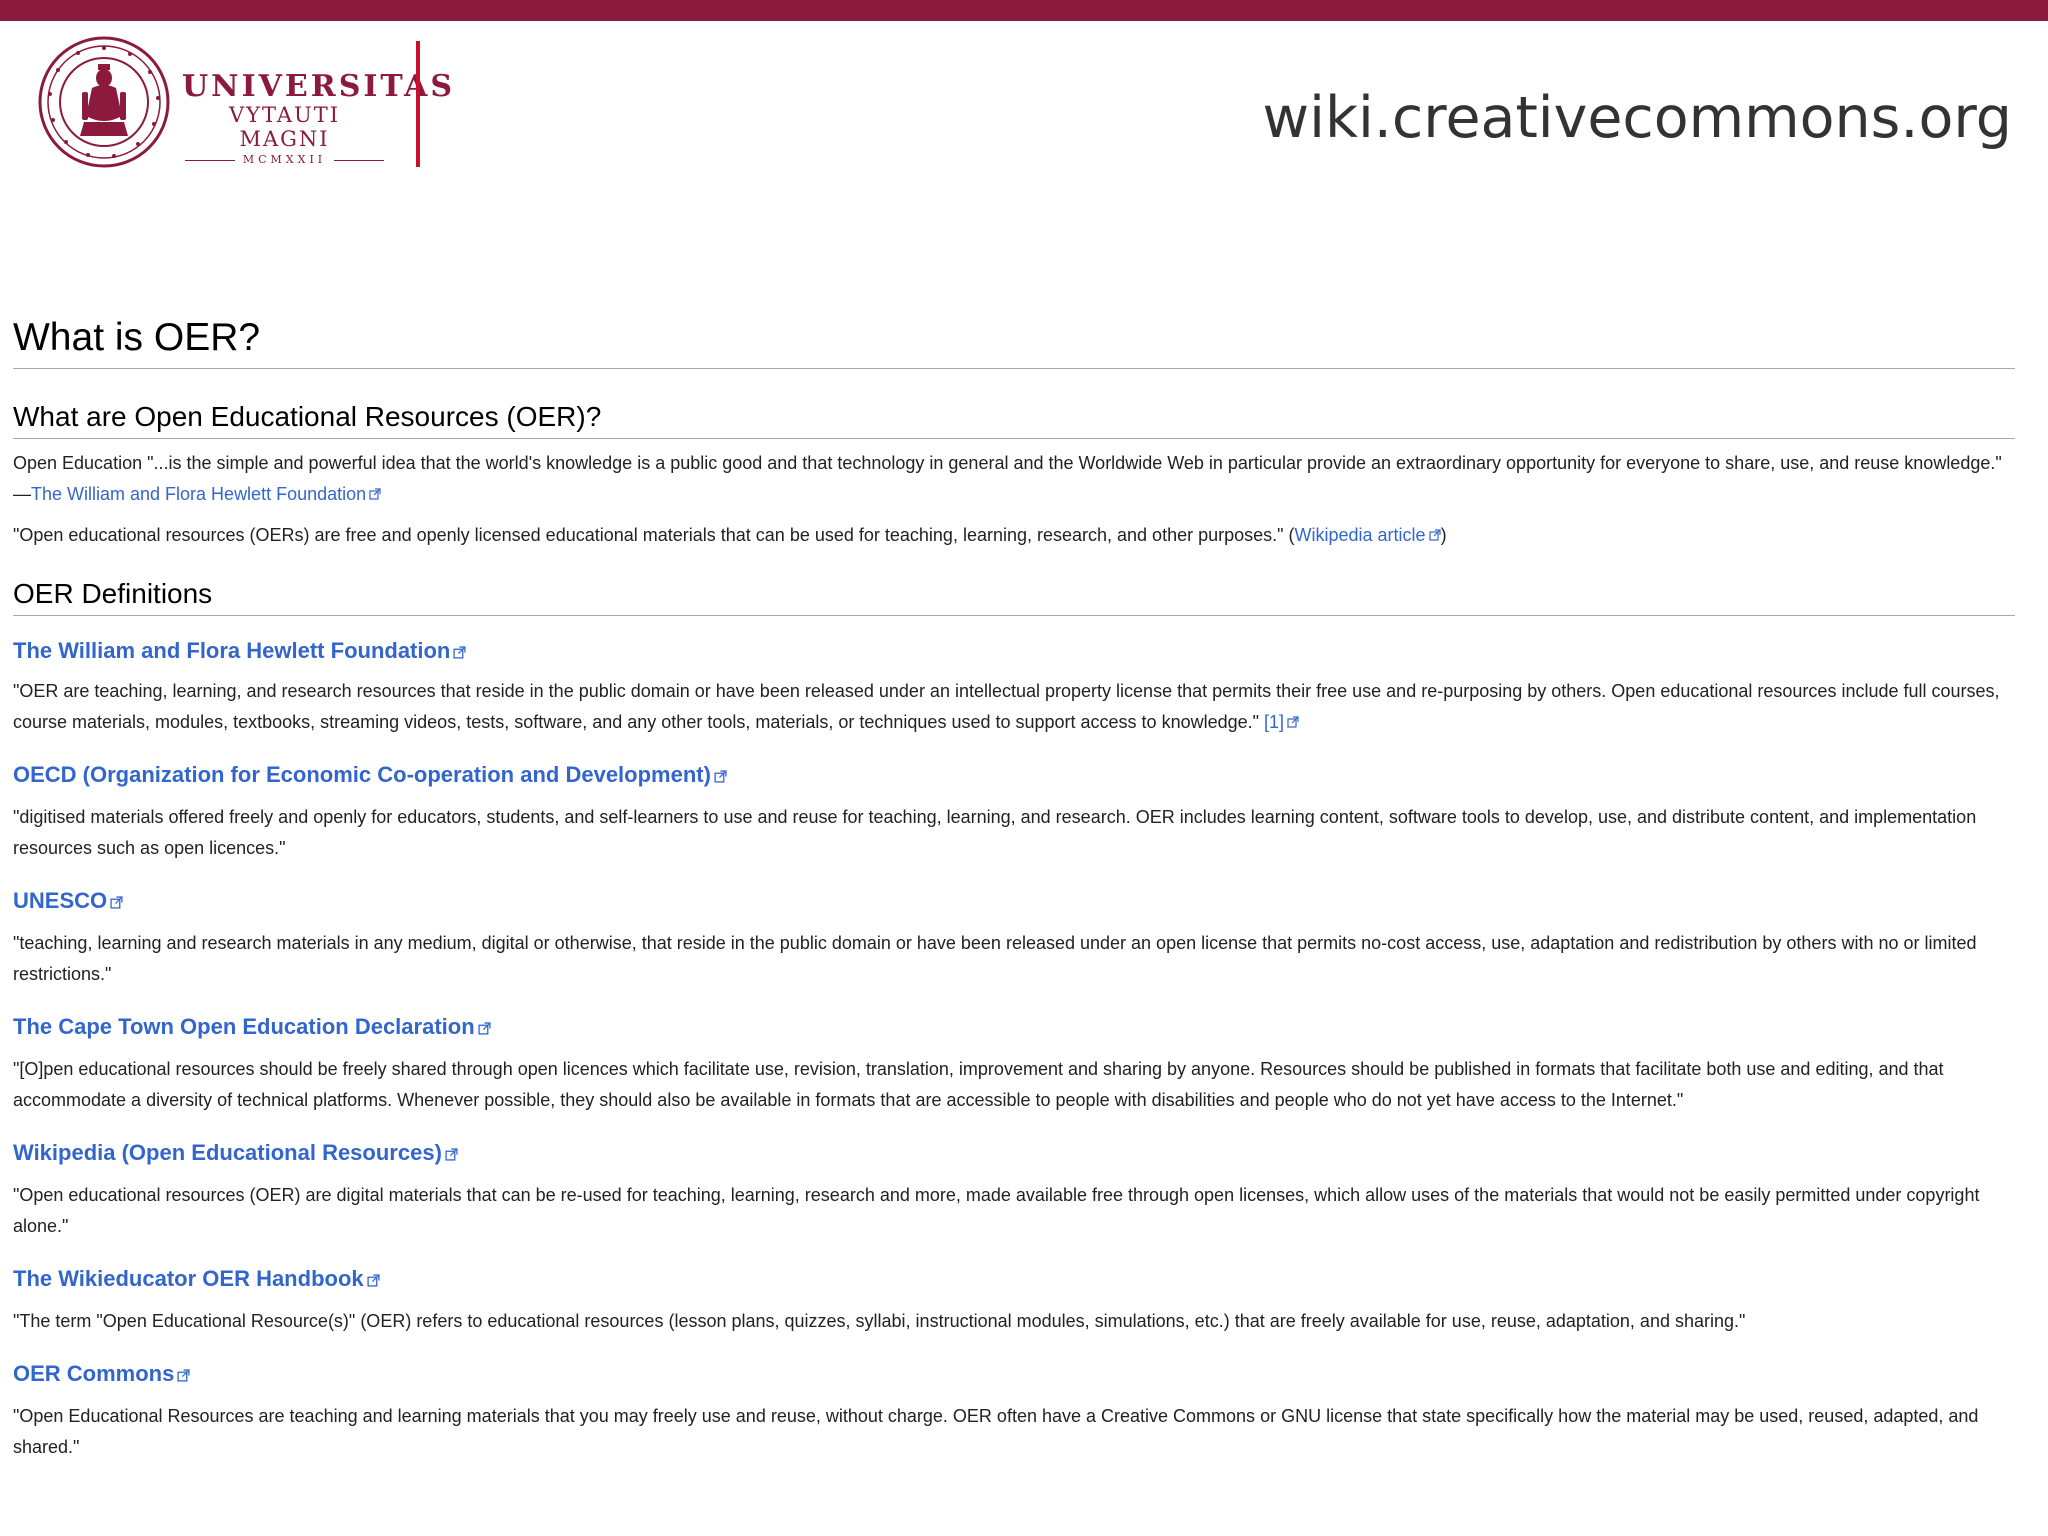 The width and height of the screenshot is (2048, 1536). I want to click on section-heading-oer-definitions: OER Definitions, so click(1014, 595).